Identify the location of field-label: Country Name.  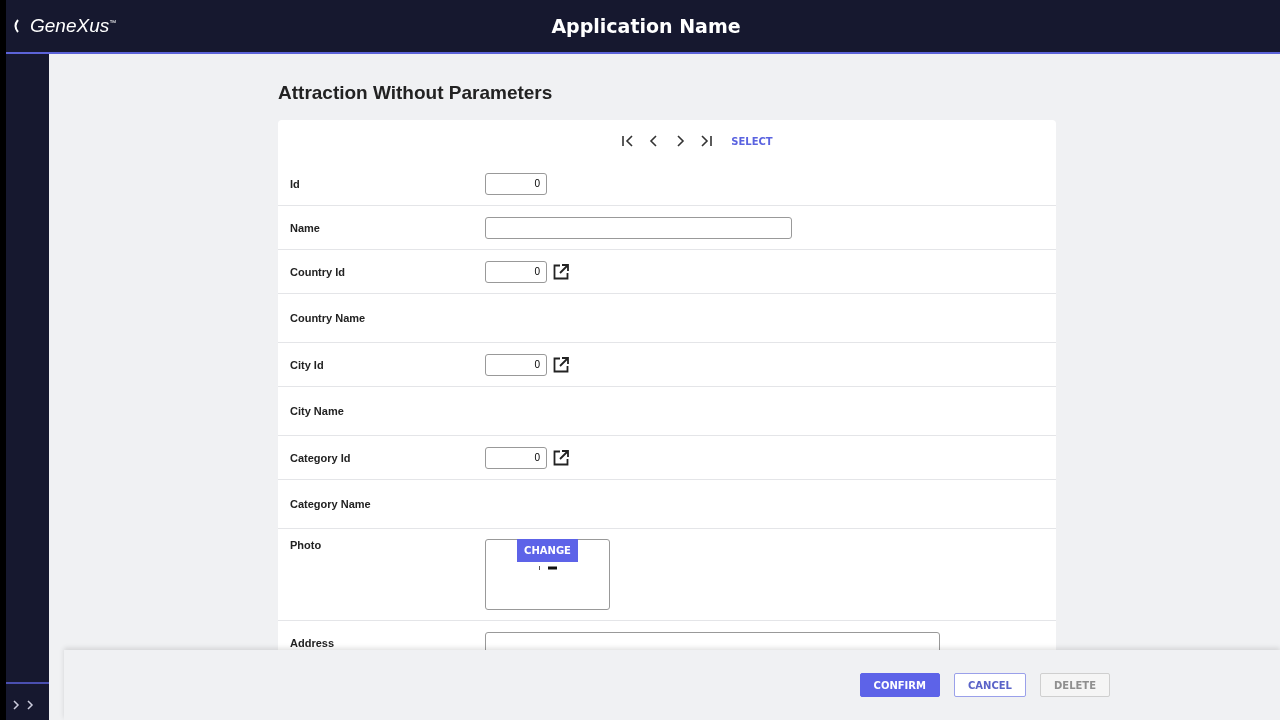
(328, 318).